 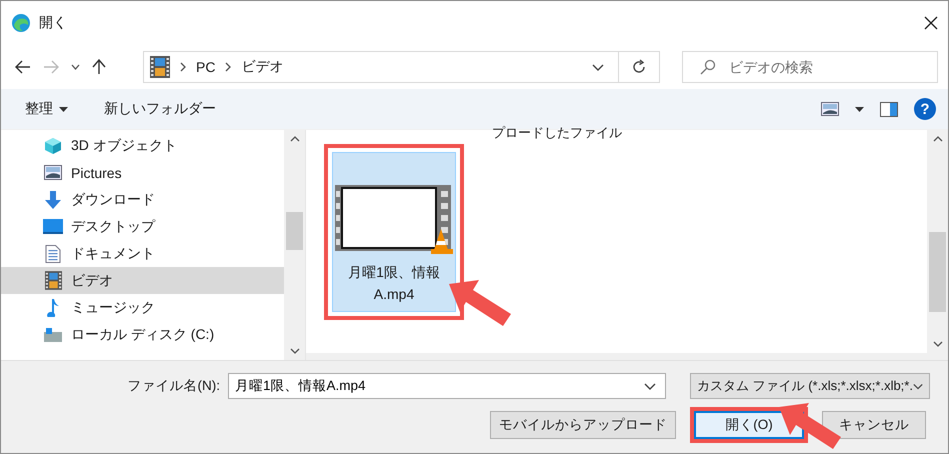 I want to click on document-icon, so click(x=53, y=253).